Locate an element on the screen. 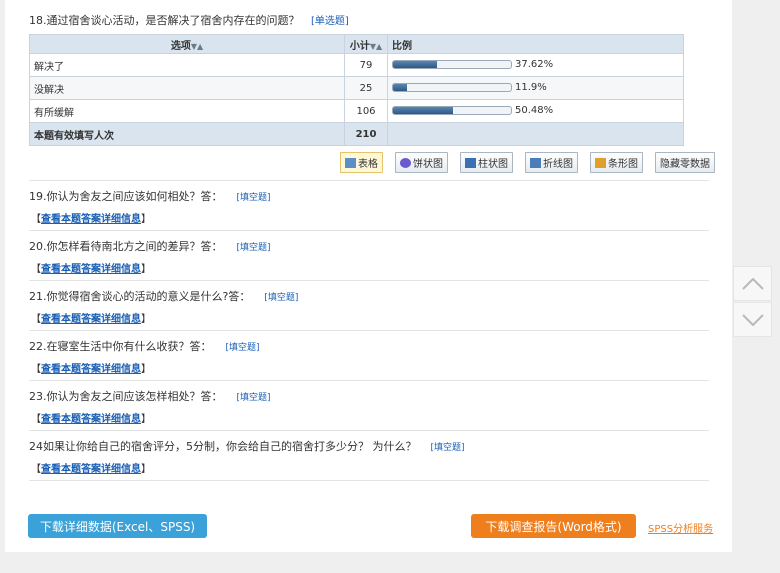 Image resolution: width=780 pixels, height=573 pixels. toolbar-button-3: 折线图 is located at coordinates (551, 162).